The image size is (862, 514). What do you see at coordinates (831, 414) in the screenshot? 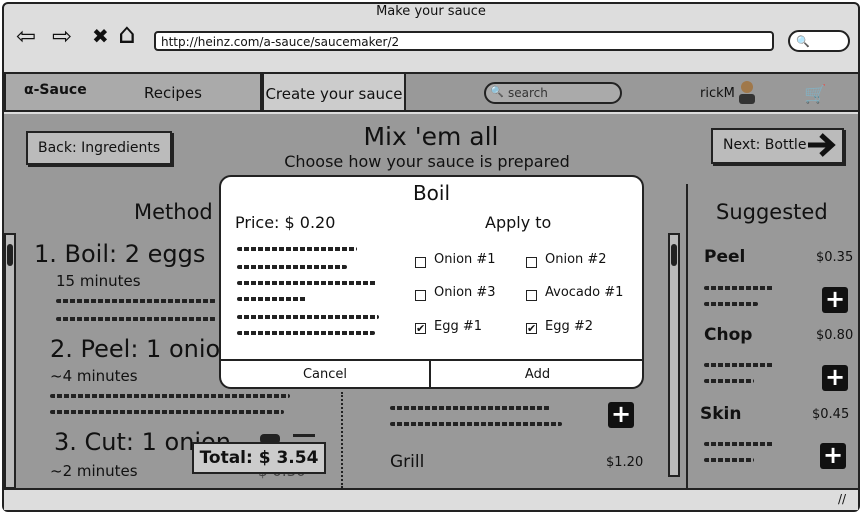
I see `suggested-item-price: $0.45` at bounding box center [831, 414].